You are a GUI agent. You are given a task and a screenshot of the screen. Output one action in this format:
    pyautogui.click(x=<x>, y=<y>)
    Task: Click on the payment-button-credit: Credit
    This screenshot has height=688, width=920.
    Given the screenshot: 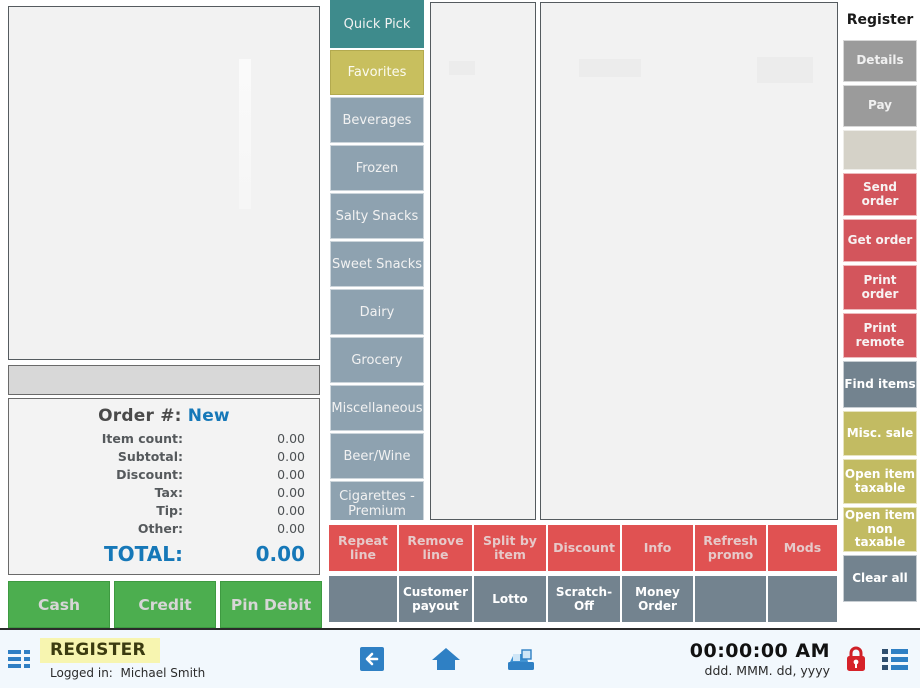 What is the action you would take?
    pyautogui.click(x=165, y=604)
    